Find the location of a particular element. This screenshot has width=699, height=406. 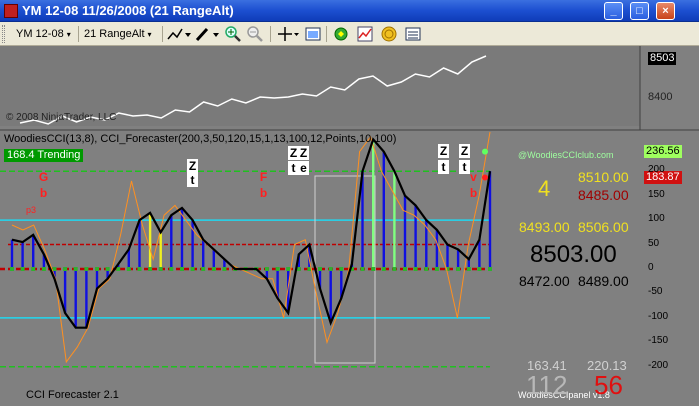

app-icon is located at coordinates (11, 11).